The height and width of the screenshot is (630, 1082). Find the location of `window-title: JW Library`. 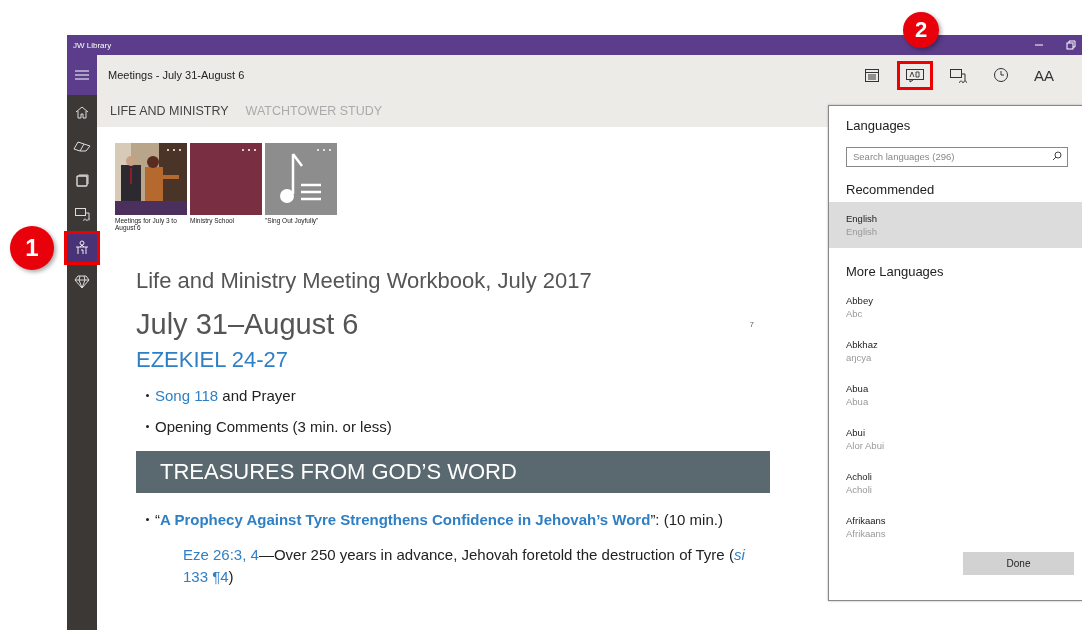

window-title: JW Library is located at coordinates (92, 45).